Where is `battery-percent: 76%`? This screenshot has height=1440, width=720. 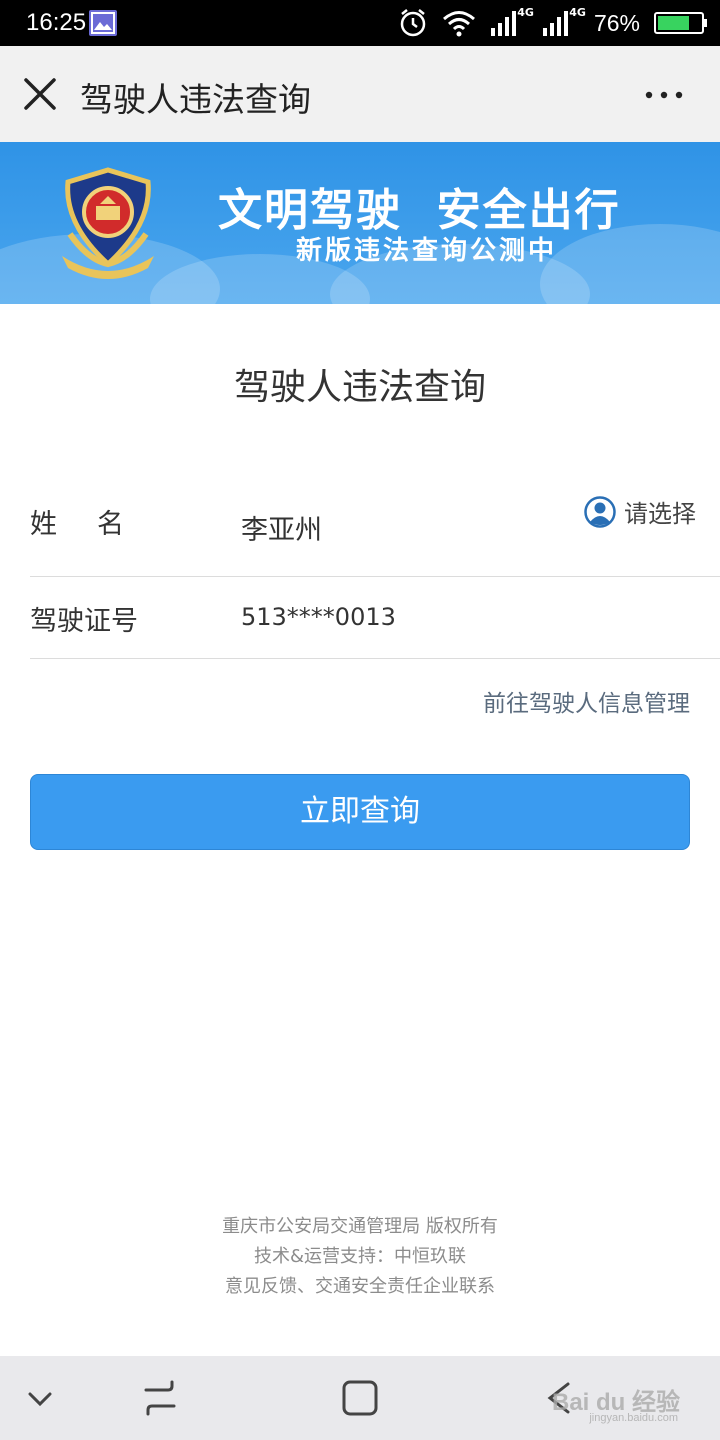 battery-percent: 76% is located at coordinates (616, 22).